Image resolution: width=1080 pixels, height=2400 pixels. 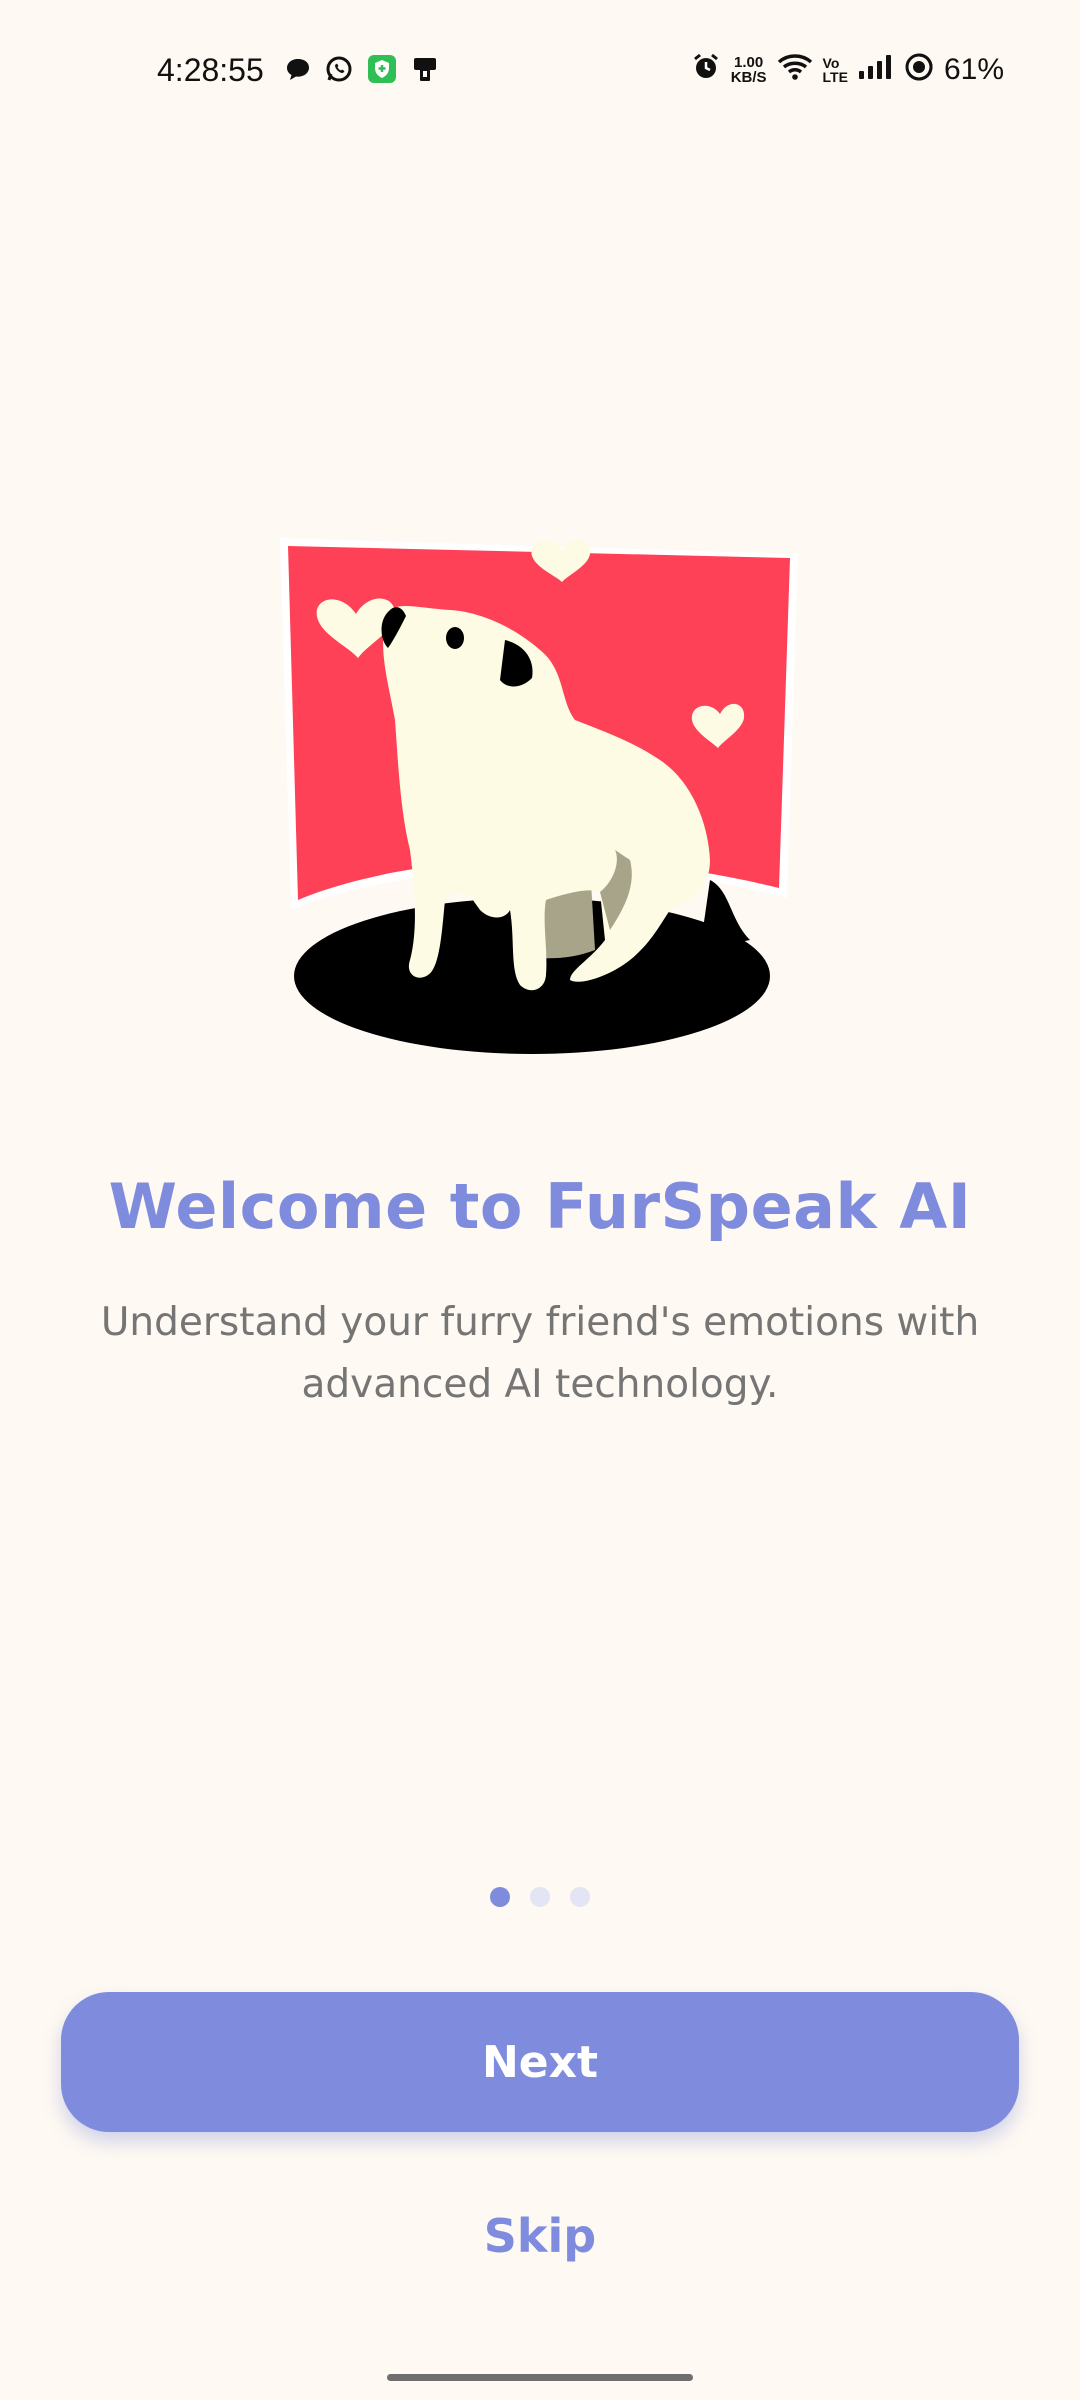 I want to click on network-speed: 1.00 KB/S, so click(x=749, y=70).